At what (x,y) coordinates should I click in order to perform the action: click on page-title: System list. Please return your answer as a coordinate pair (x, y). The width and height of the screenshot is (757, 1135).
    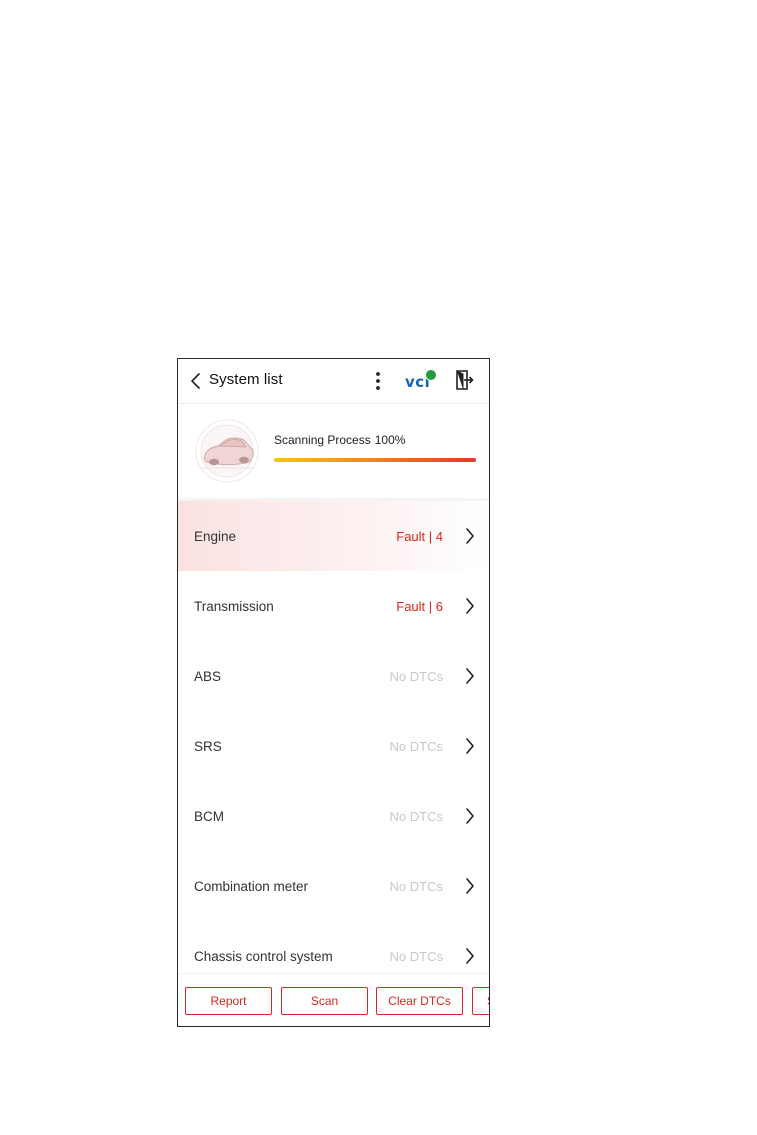
    Looking at the image, I should click on (246, 379).